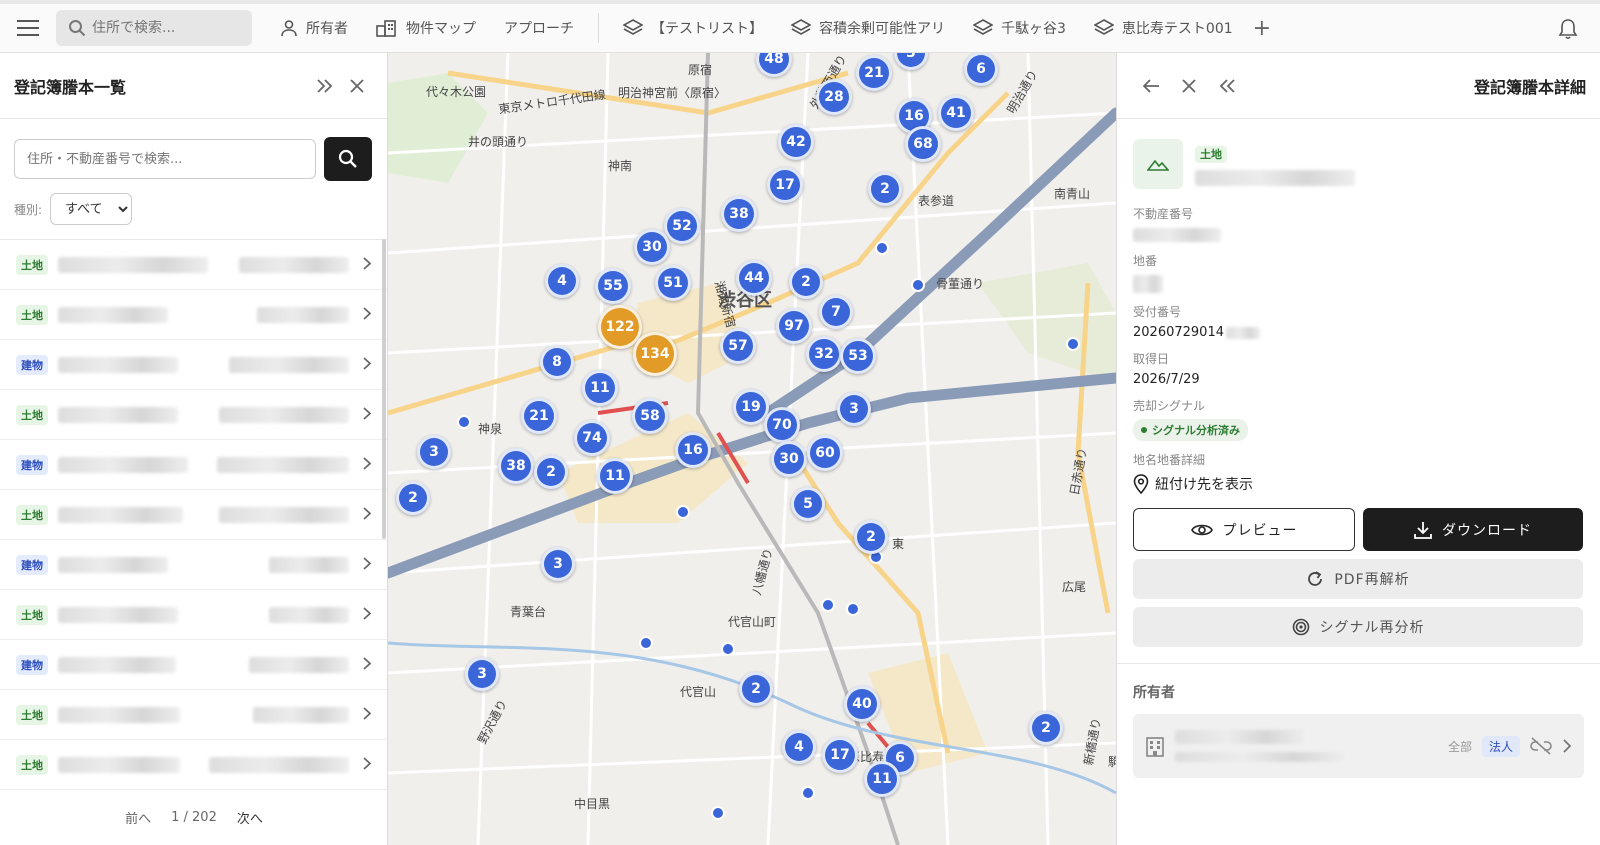  What do you see at coordinates (650, 416) in the screenshot?
I see `map-cluster-marker: 58` at bounding box center [650, 416].